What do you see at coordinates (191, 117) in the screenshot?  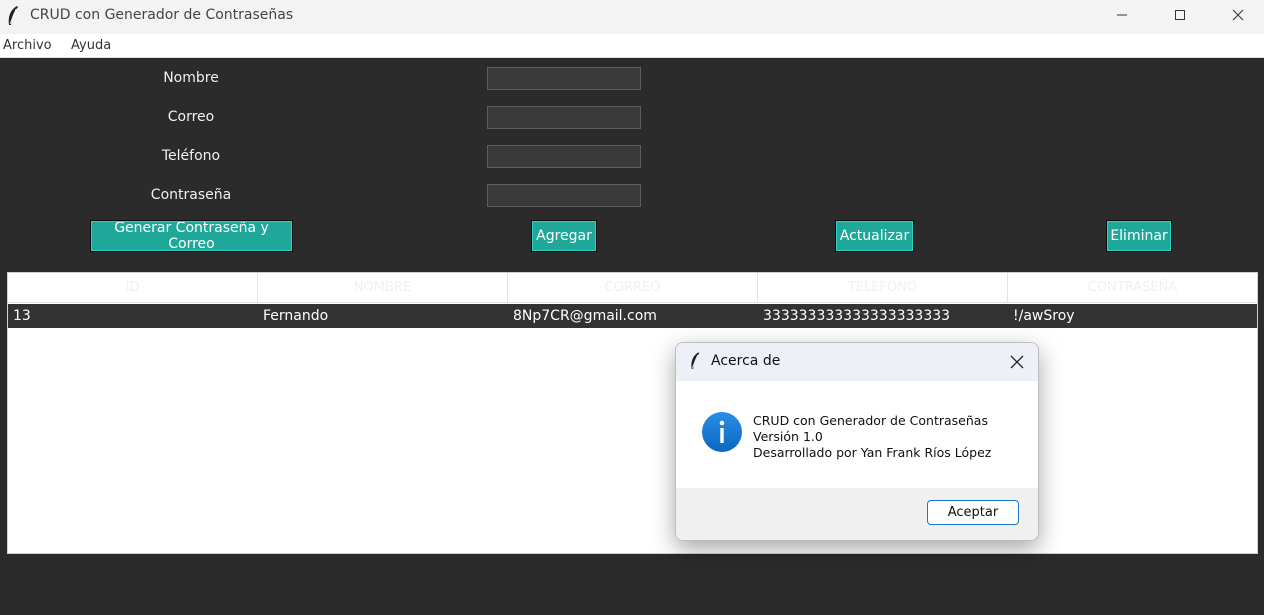 I see `label-correo: Correo` at bounding box center [191, 117].